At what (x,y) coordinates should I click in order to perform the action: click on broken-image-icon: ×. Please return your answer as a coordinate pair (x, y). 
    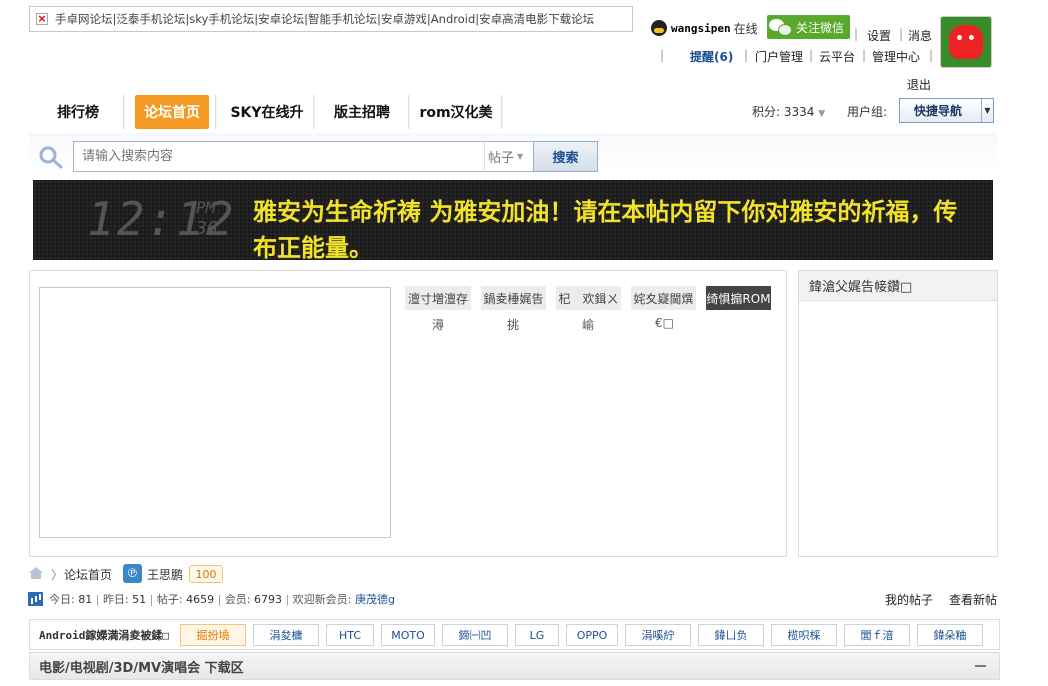
    Looking at the image, I should click on (42, 18).